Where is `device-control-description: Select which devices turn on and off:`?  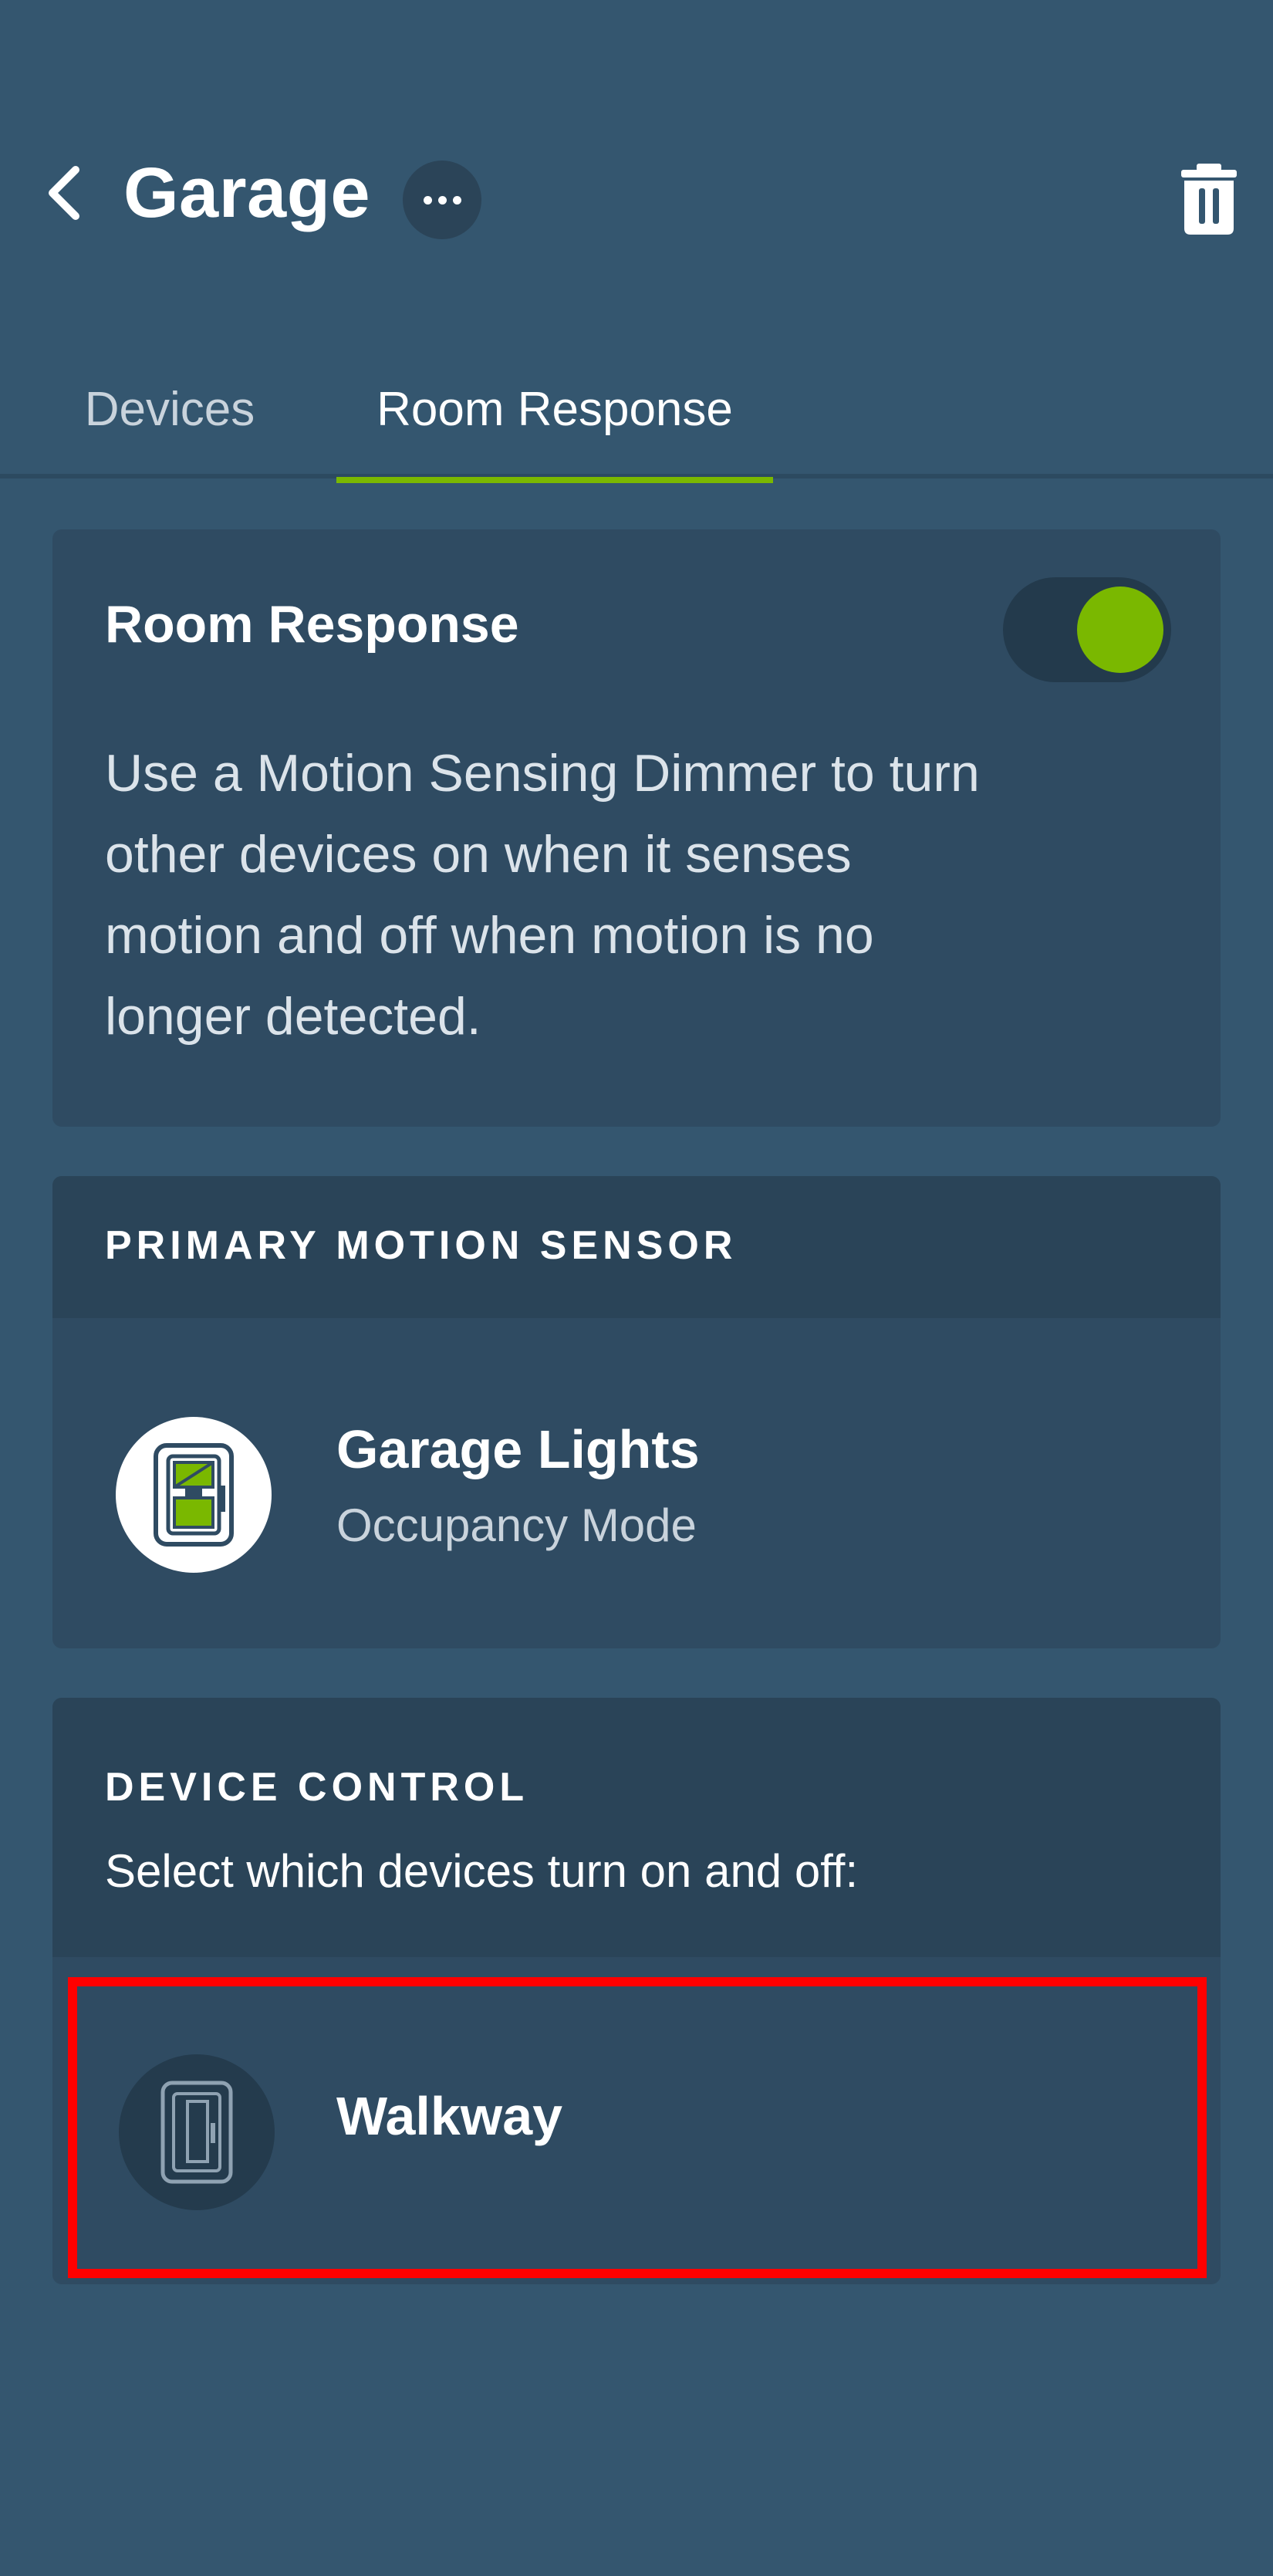
device-control-description: Select which devices turn on and off: is located at coordinates (482, 1871).